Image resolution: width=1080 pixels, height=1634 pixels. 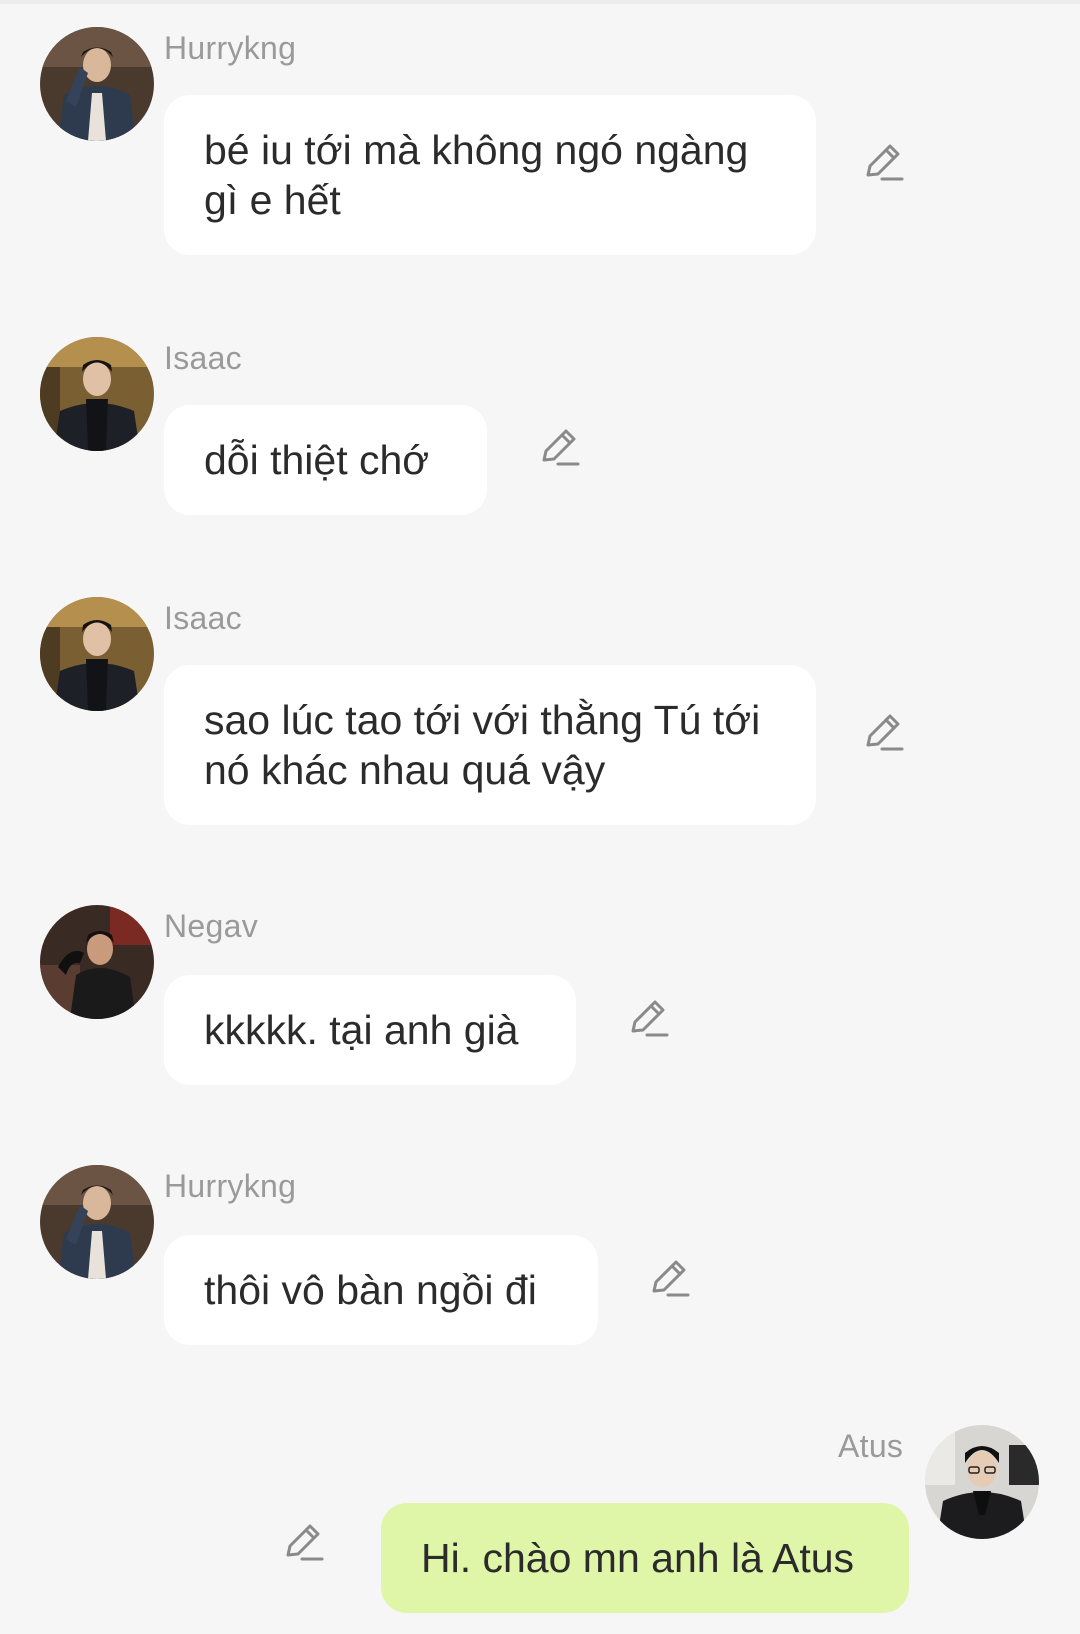 What do you see at coordinates (317, 460) in the screenshot?
I see `message-line: dỗi thiệt chớ` at bounding box center [317, 460].